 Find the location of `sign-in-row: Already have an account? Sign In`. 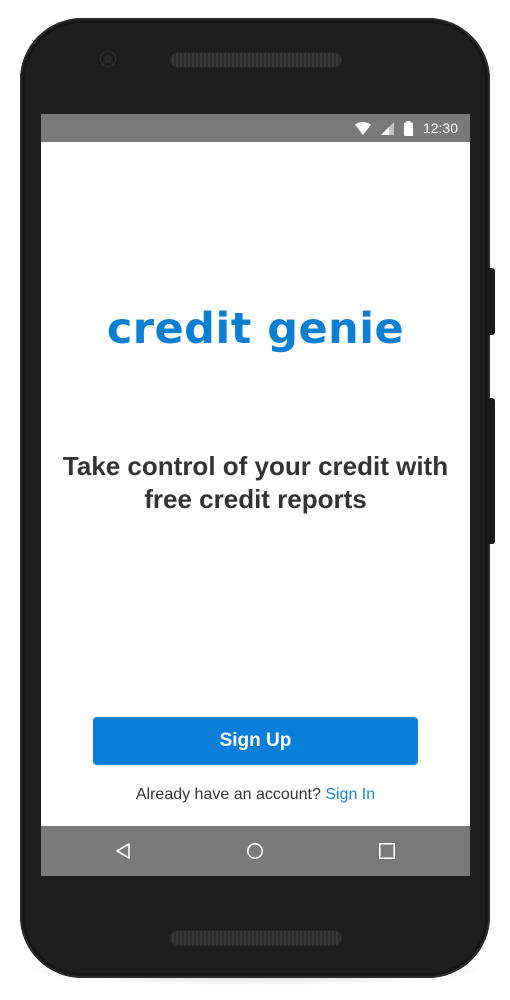

sign-in-row: Already have an account? Sign In is located at coordinates (255, 795).